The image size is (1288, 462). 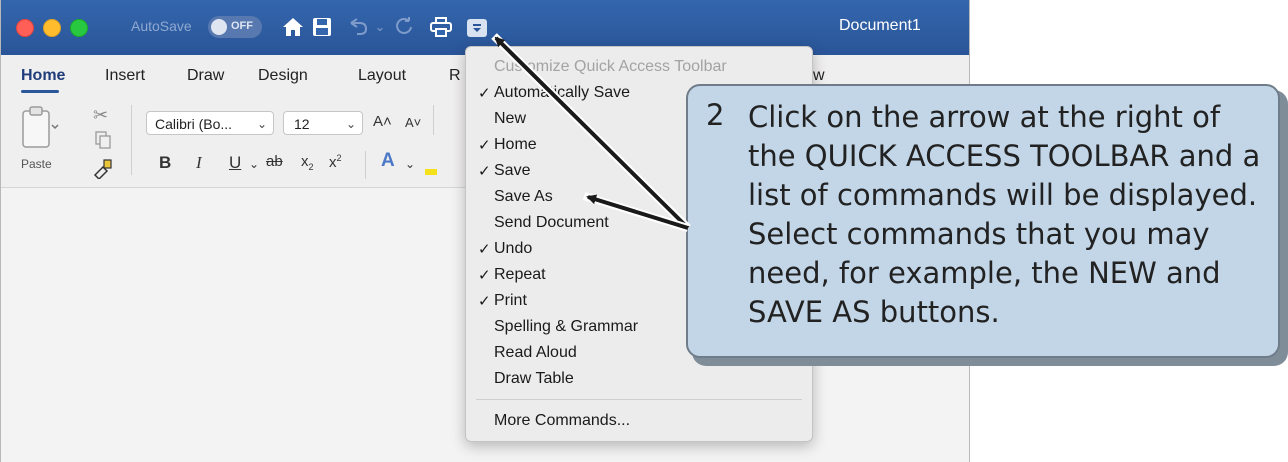 What do you see at coordinates (591, 132) in the screenshot?
I see `annotation-arrows` at bounding box center [591, 132].